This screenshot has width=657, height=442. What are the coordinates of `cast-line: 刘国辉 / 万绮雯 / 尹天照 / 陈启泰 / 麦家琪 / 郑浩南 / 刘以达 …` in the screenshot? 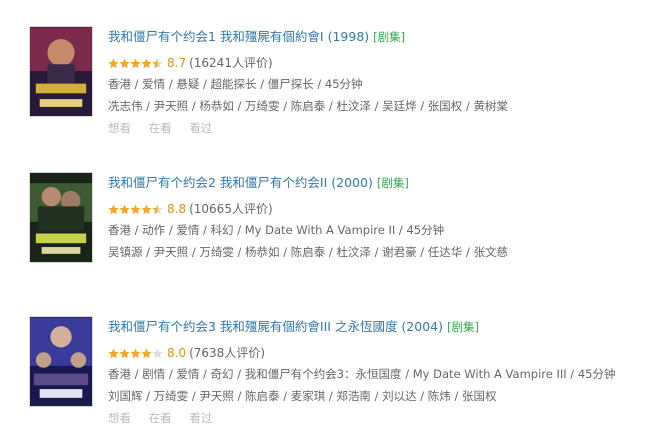 It's located at (302, 396).